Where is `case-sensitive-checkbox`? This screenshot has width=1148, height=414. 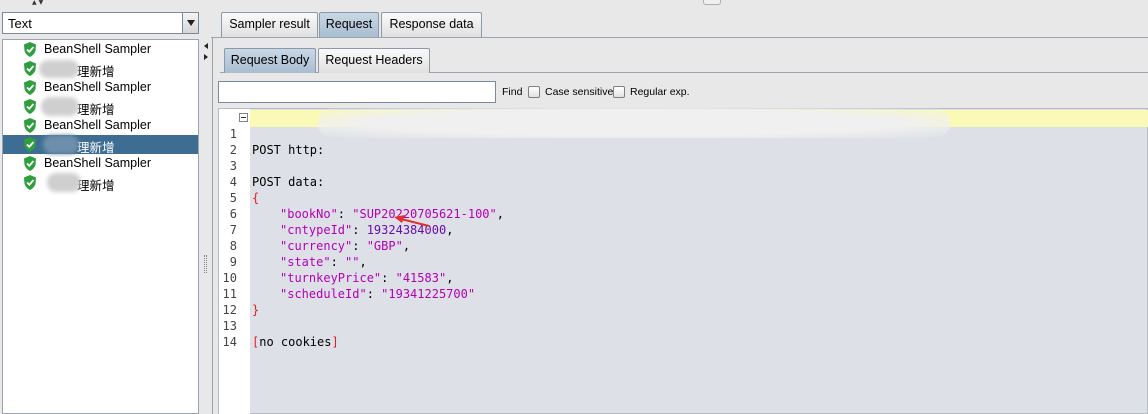 case-sensitive-checkbox is located at coordinates (534, 92).